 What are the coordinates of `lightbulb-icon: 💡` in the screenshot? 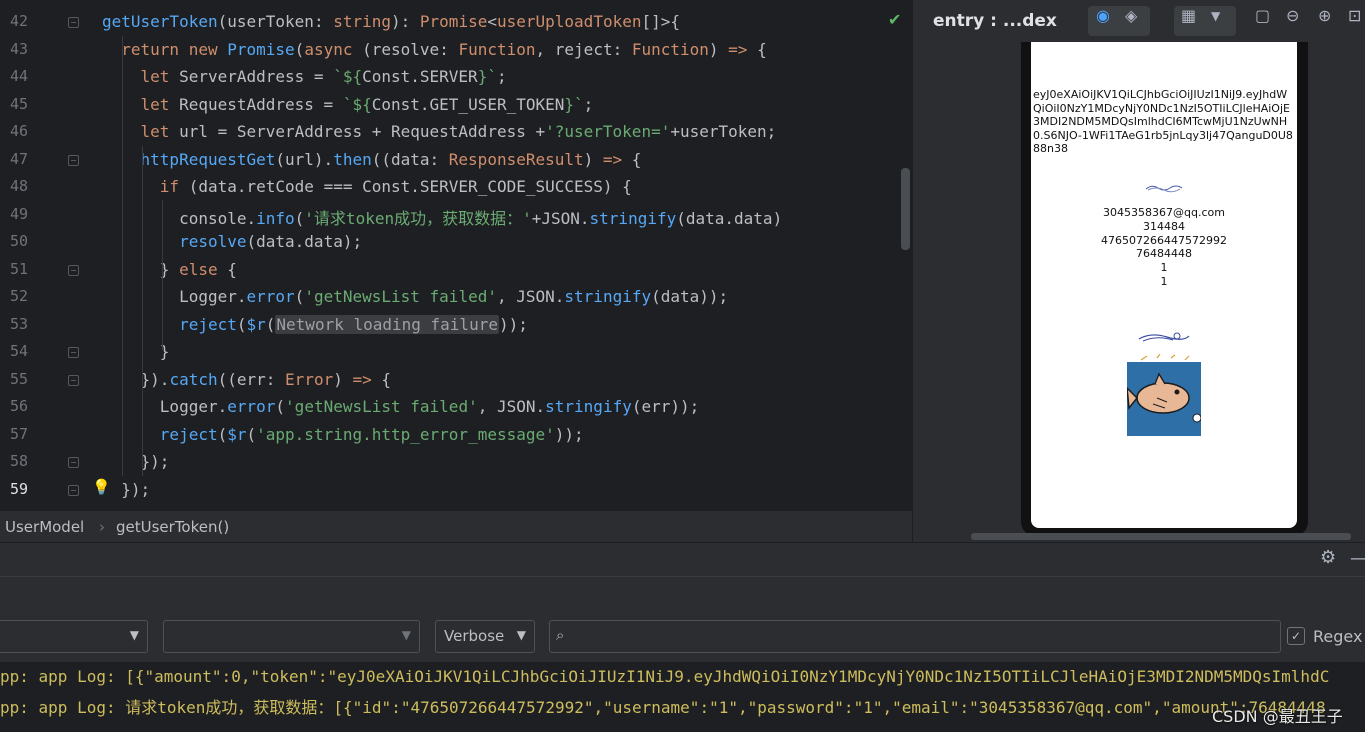 It's located at (101, 487).